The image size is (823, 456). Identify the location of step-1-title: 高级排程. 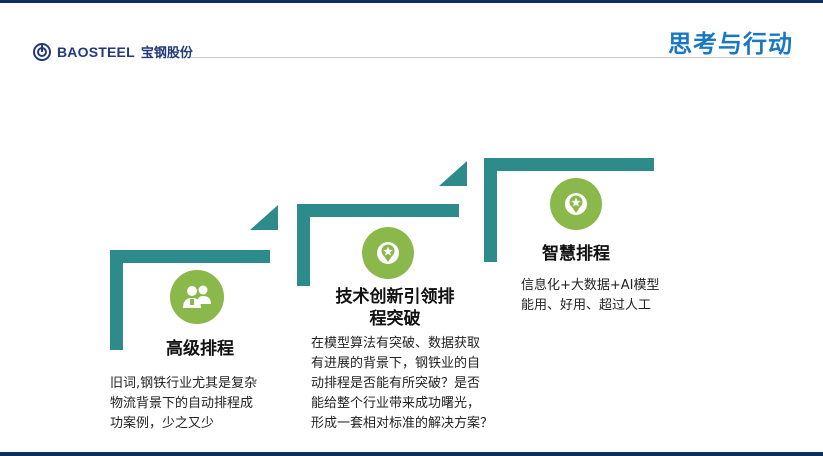
(200, 349).